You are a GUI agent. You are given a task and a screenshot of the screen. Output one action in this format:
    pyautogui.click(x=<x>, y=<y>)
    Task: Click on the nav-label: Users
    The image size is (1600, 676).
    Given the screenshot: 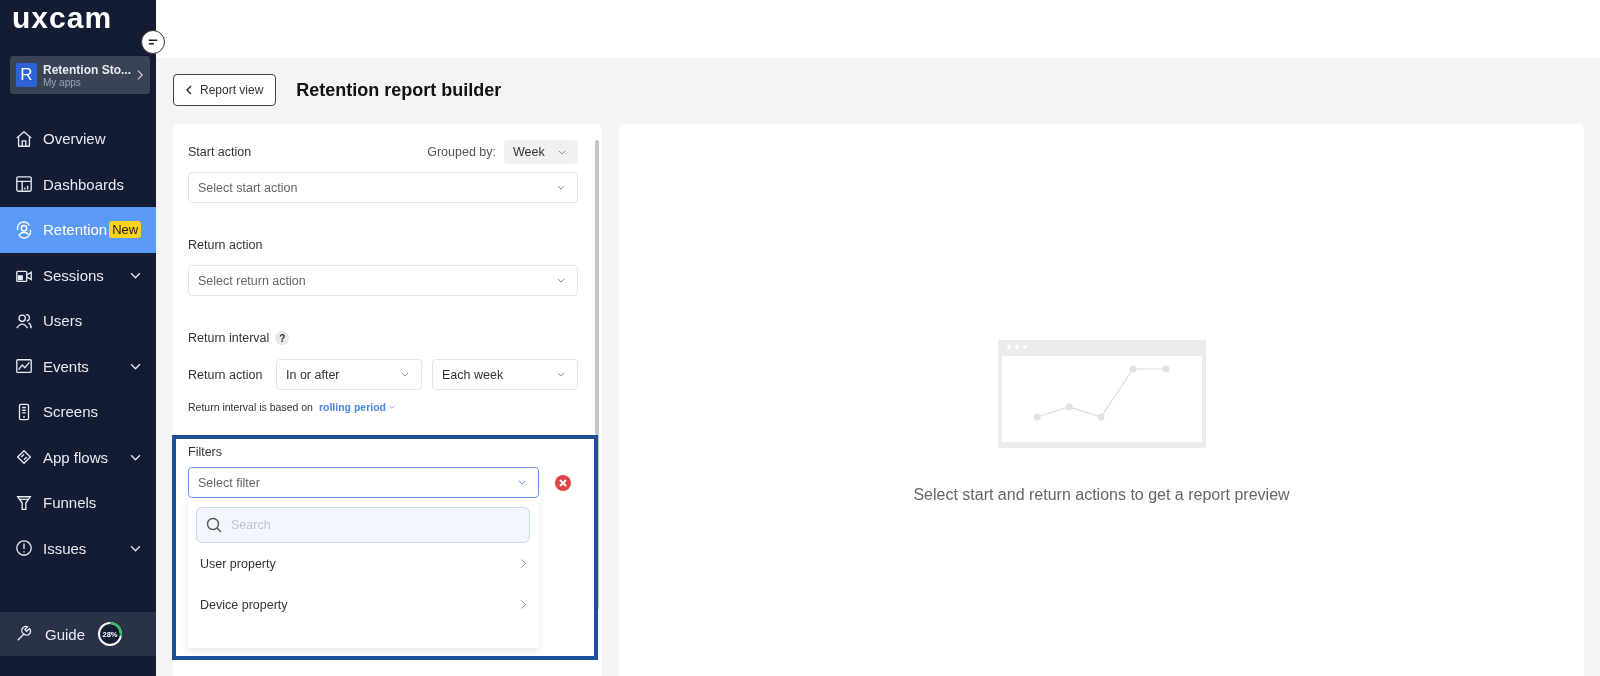 What is the action you would take?
    pyautogui.click(x=63, y=321)
    